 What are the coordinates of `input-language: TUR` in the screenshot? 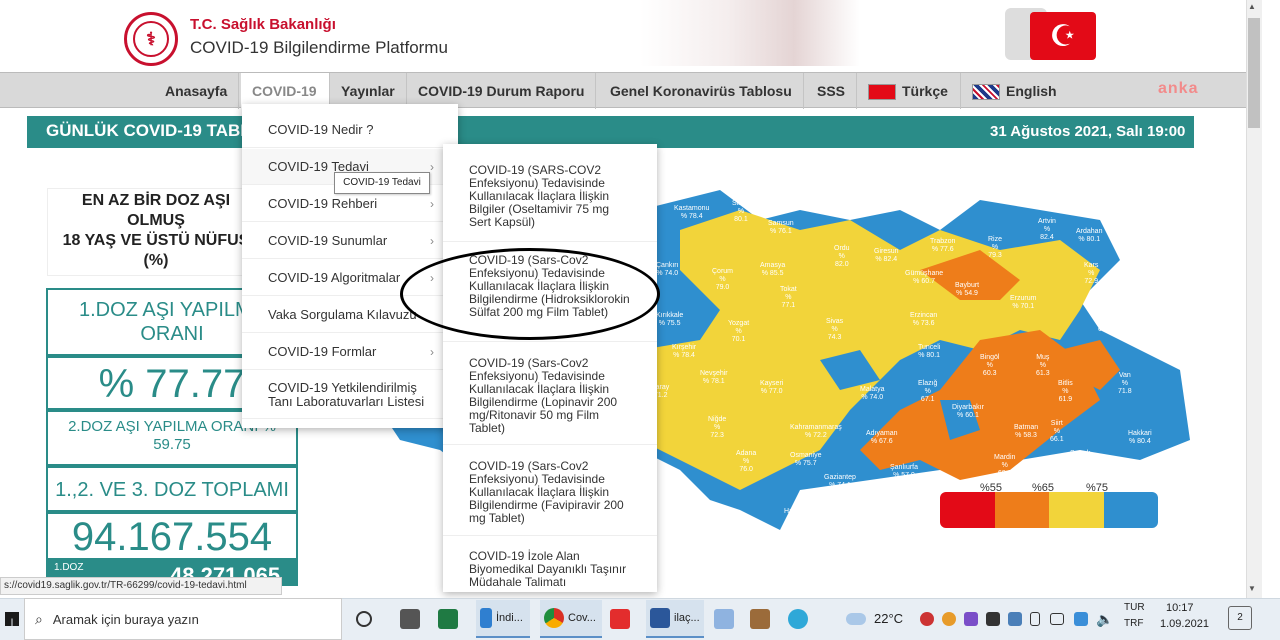 It's located at (1134, 607).